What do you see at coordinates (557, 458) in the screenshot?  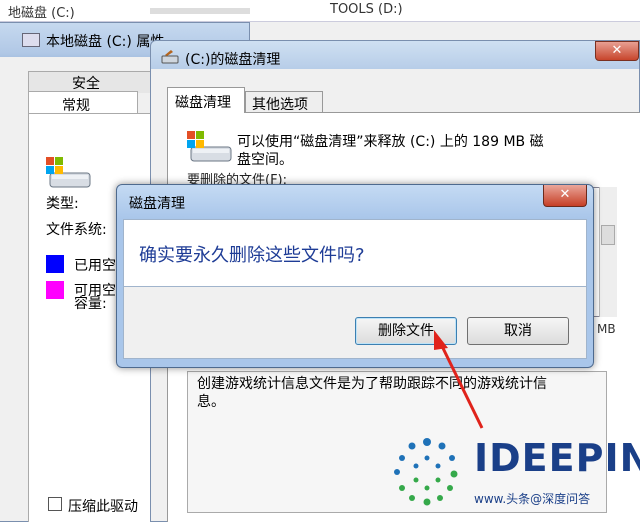 I see `ideepin-brand-text: IDEEPIN` at bounding box center [557, 458].